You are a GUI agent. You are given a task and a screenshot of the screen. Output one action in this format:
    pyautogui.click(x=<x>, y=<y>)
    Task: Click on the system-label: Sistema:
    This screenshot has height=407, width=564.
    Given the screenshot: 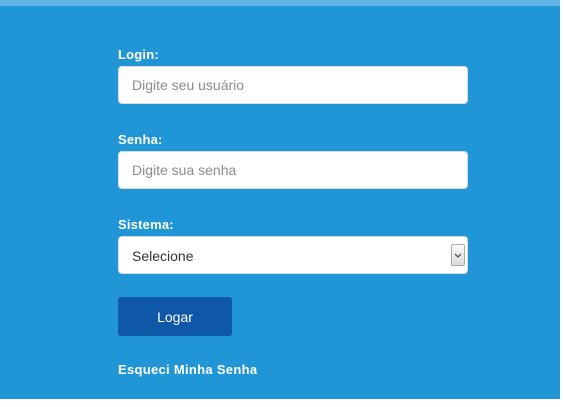 What is the action you would take?
    pyautogui.click(x=146, y=224)
    